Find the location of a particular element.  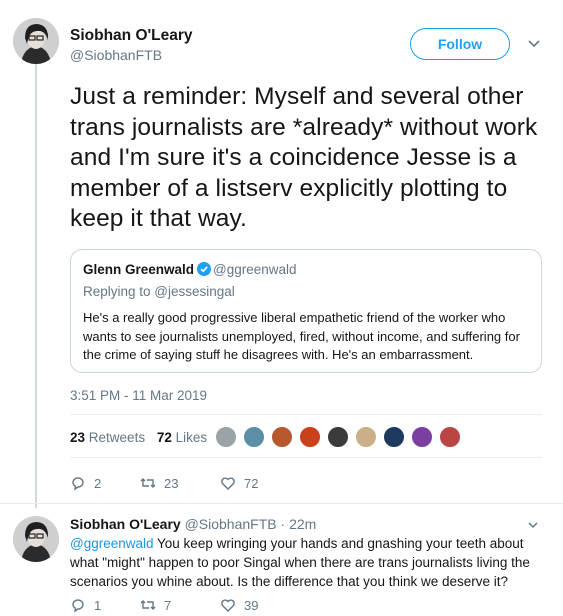

retweet-action: 7 is located at coordinates (155, 605).